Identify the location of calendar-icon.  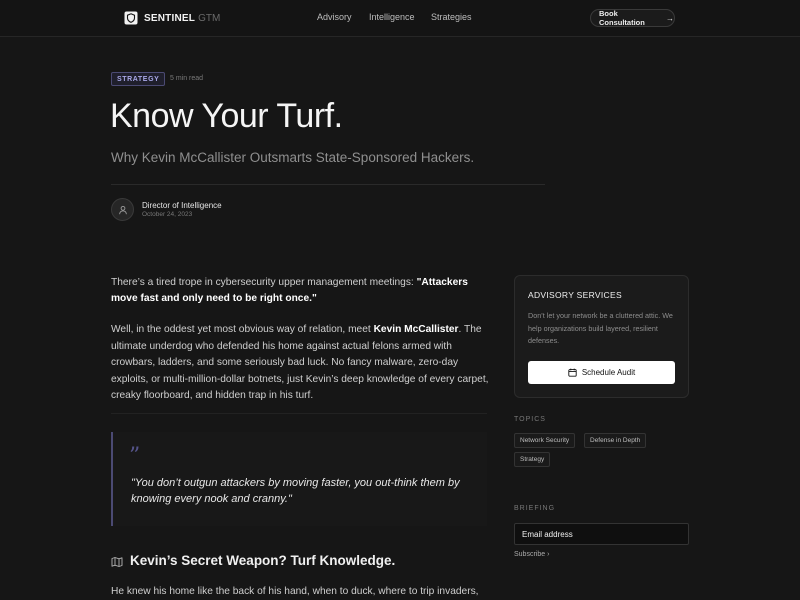
(572, 372).